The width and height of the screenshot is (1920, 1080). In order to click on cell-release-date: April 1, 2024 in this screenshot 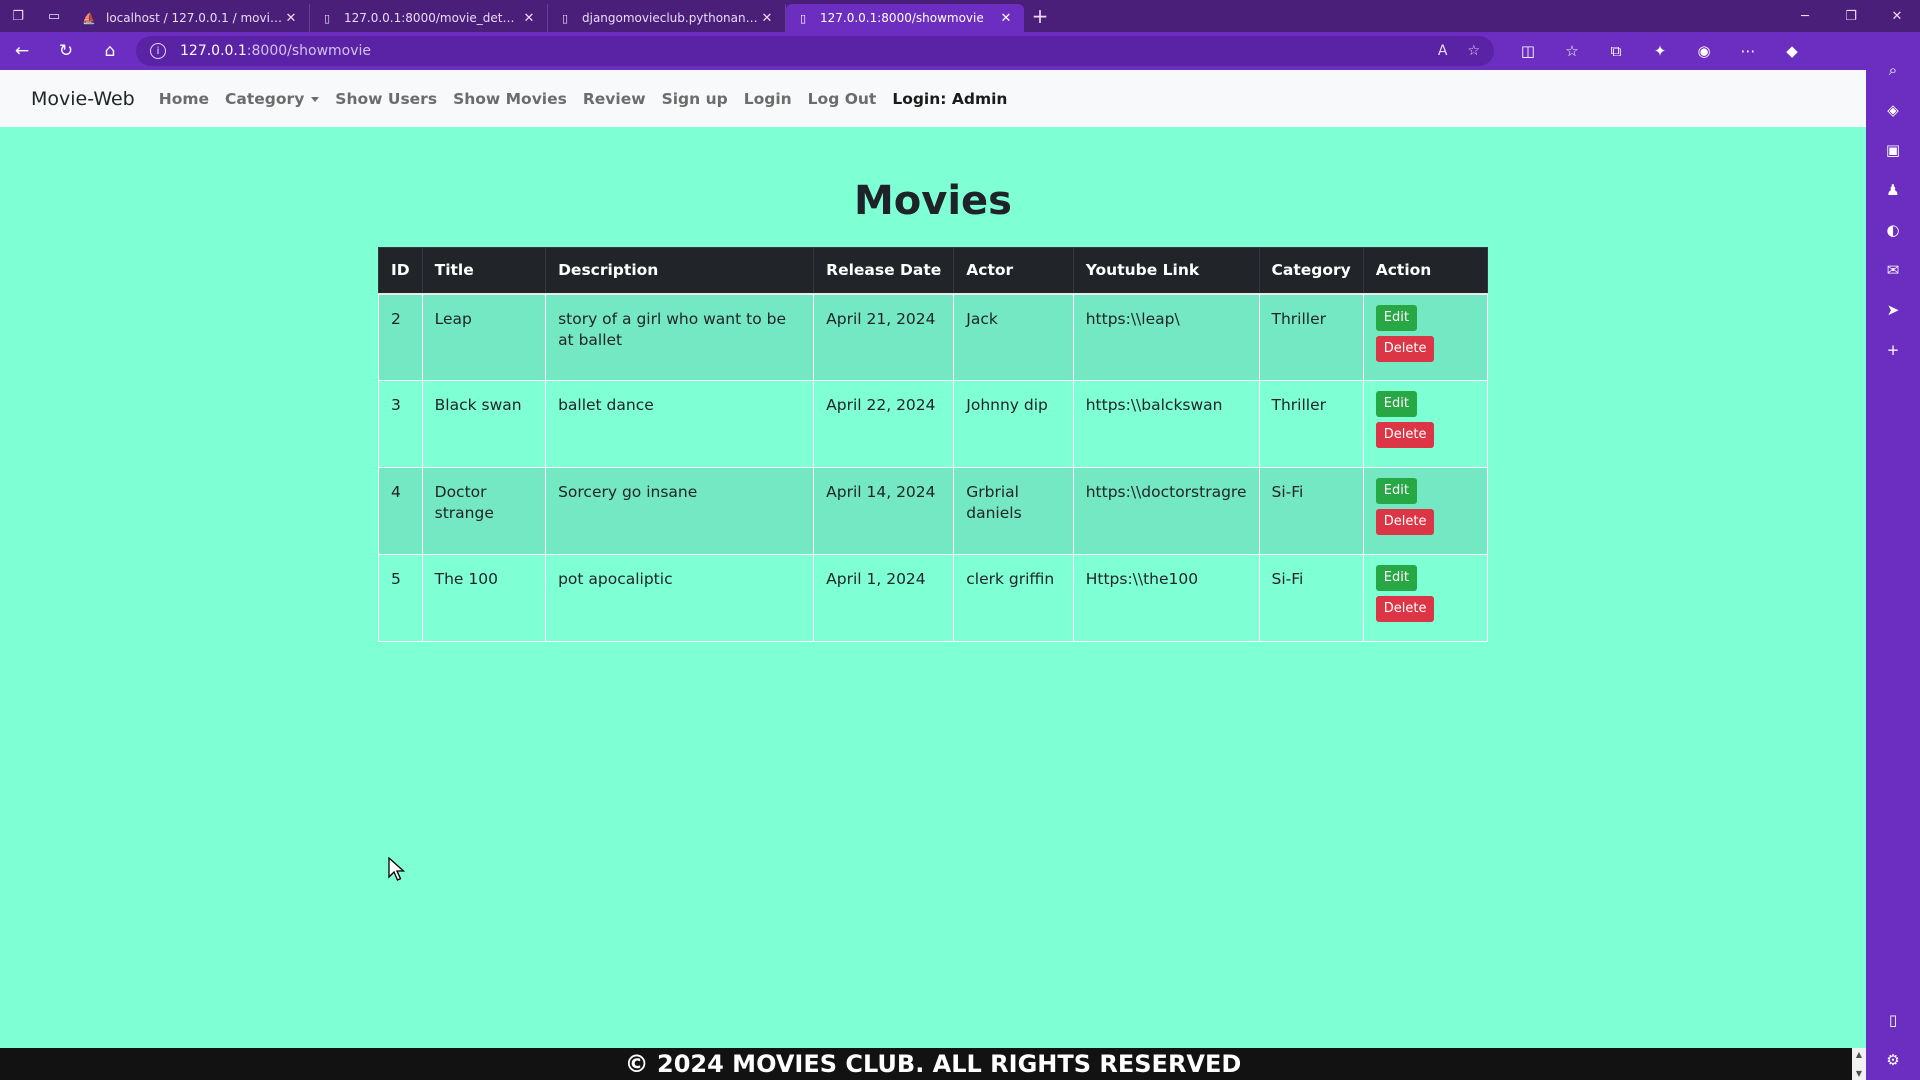, I will do `click(884, 598)`.